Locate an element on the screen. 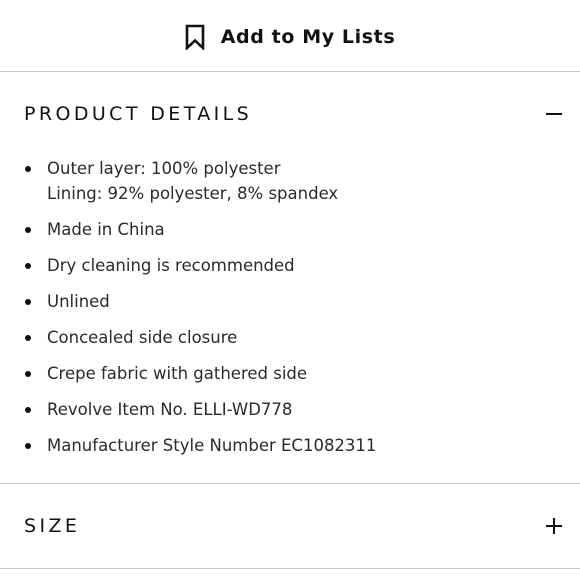 This screenshot has height=580, width=580. size-title: SIZE is located at coordinates (52, 526).